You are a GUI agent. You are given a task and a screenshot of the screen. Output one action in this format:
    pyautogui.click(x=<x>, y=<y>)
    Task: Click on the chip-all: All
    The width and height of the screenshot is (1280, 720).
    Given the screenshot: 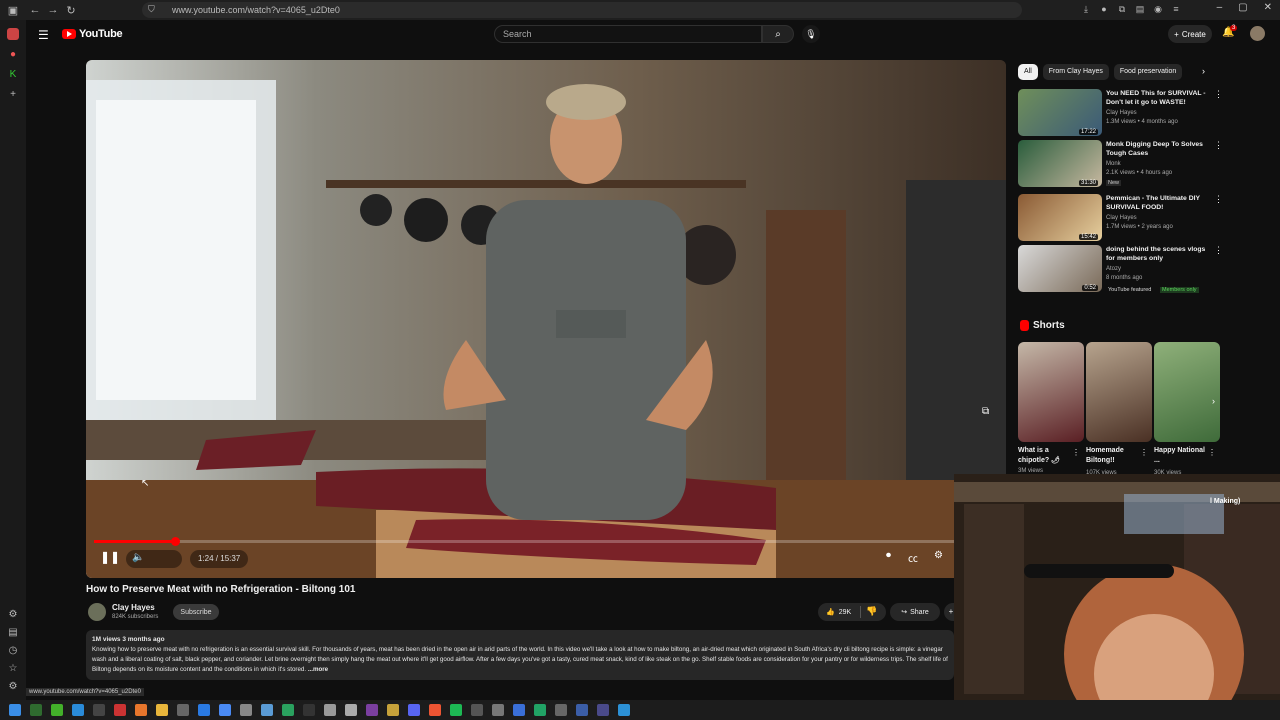 What is the action you would take?
    pyautogui.click(x=1028, y=72)
    